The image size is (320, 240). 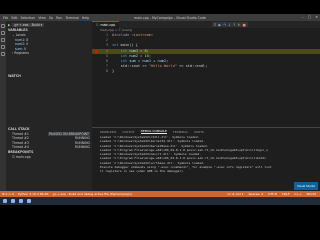 I want to click on os-taskbar, so click(x=160, y=201).